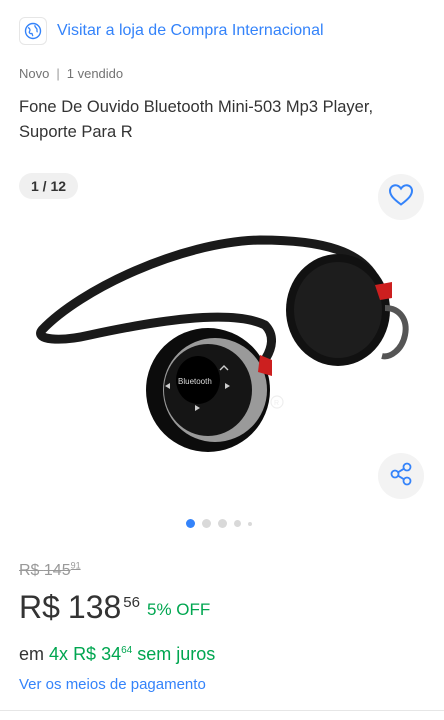 The width and height of the screenshot is (444, 720). I want to click on installments-int: 34, so click(111, 654).